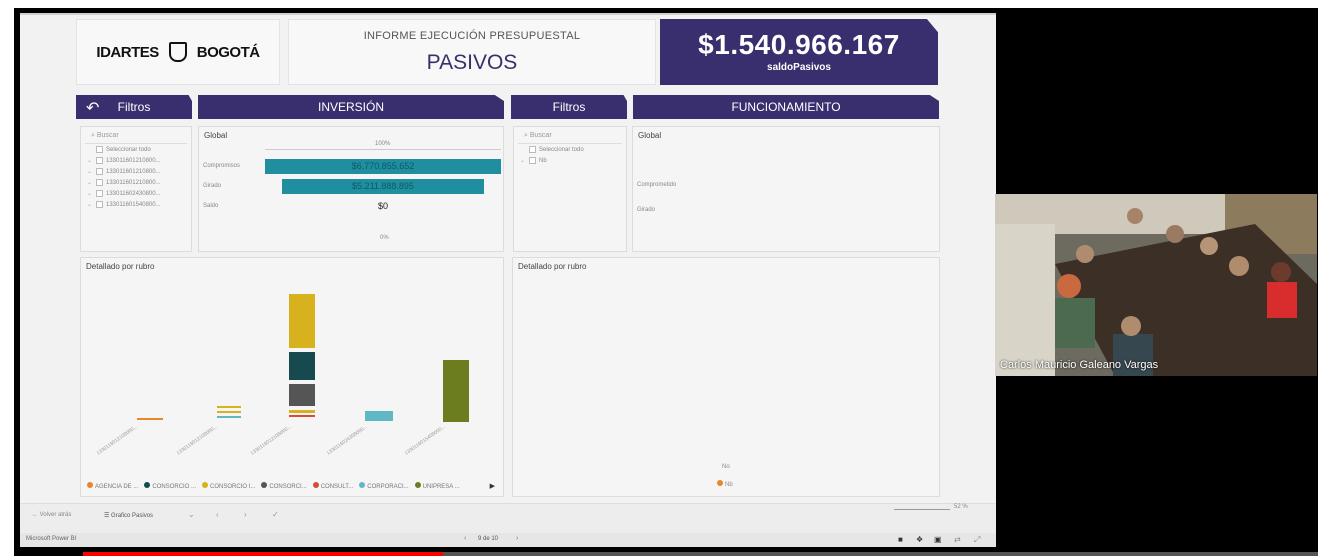 The height and width of the screenshot is (560, 1334). What do you see at coordinates (799, 44) in the screenshot?
I see `kpi-value: $1.540.966.167` at bounding box center [799, 44].